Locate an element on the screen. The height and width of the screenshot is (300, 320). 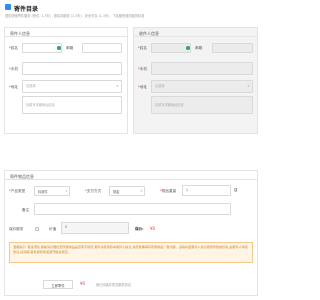
product-type-select: 标准件 ▾ is located at coordinates (52, 191).